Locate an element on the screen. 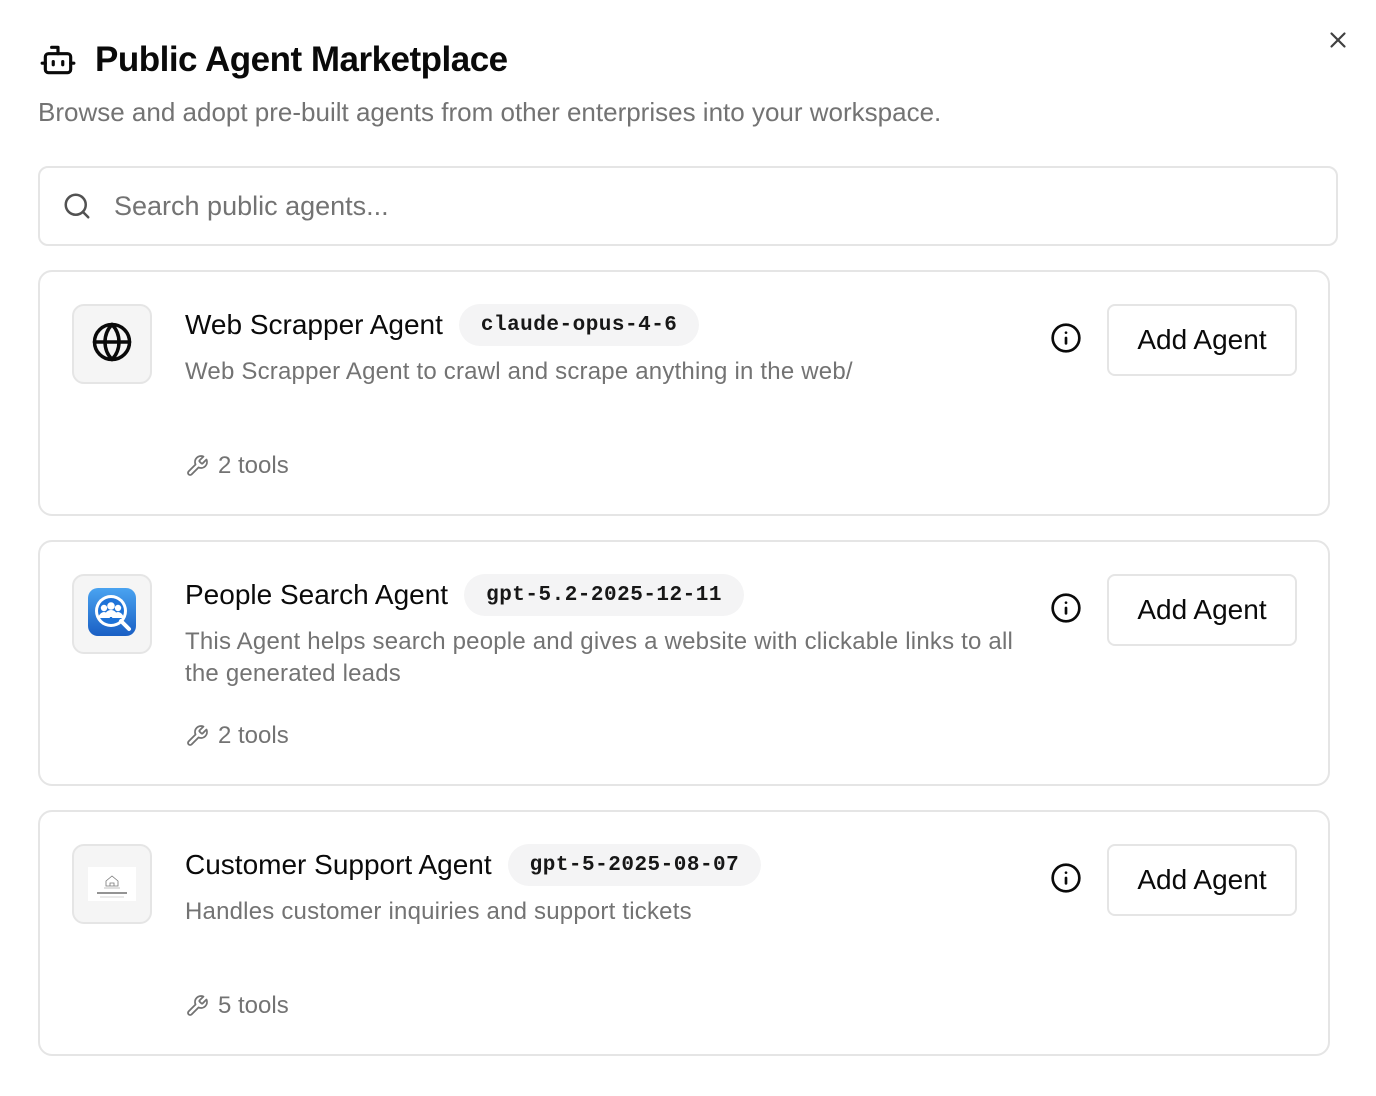  close-icon is located at coordinates (1338, 42).